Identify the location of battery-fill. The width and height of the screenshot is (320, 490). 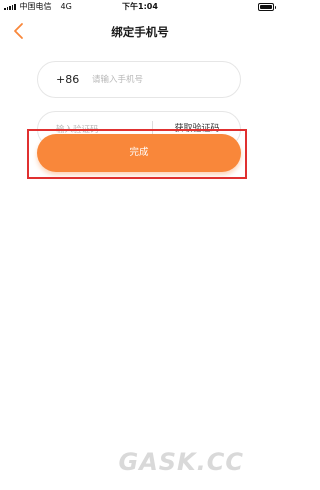
(266, 7).